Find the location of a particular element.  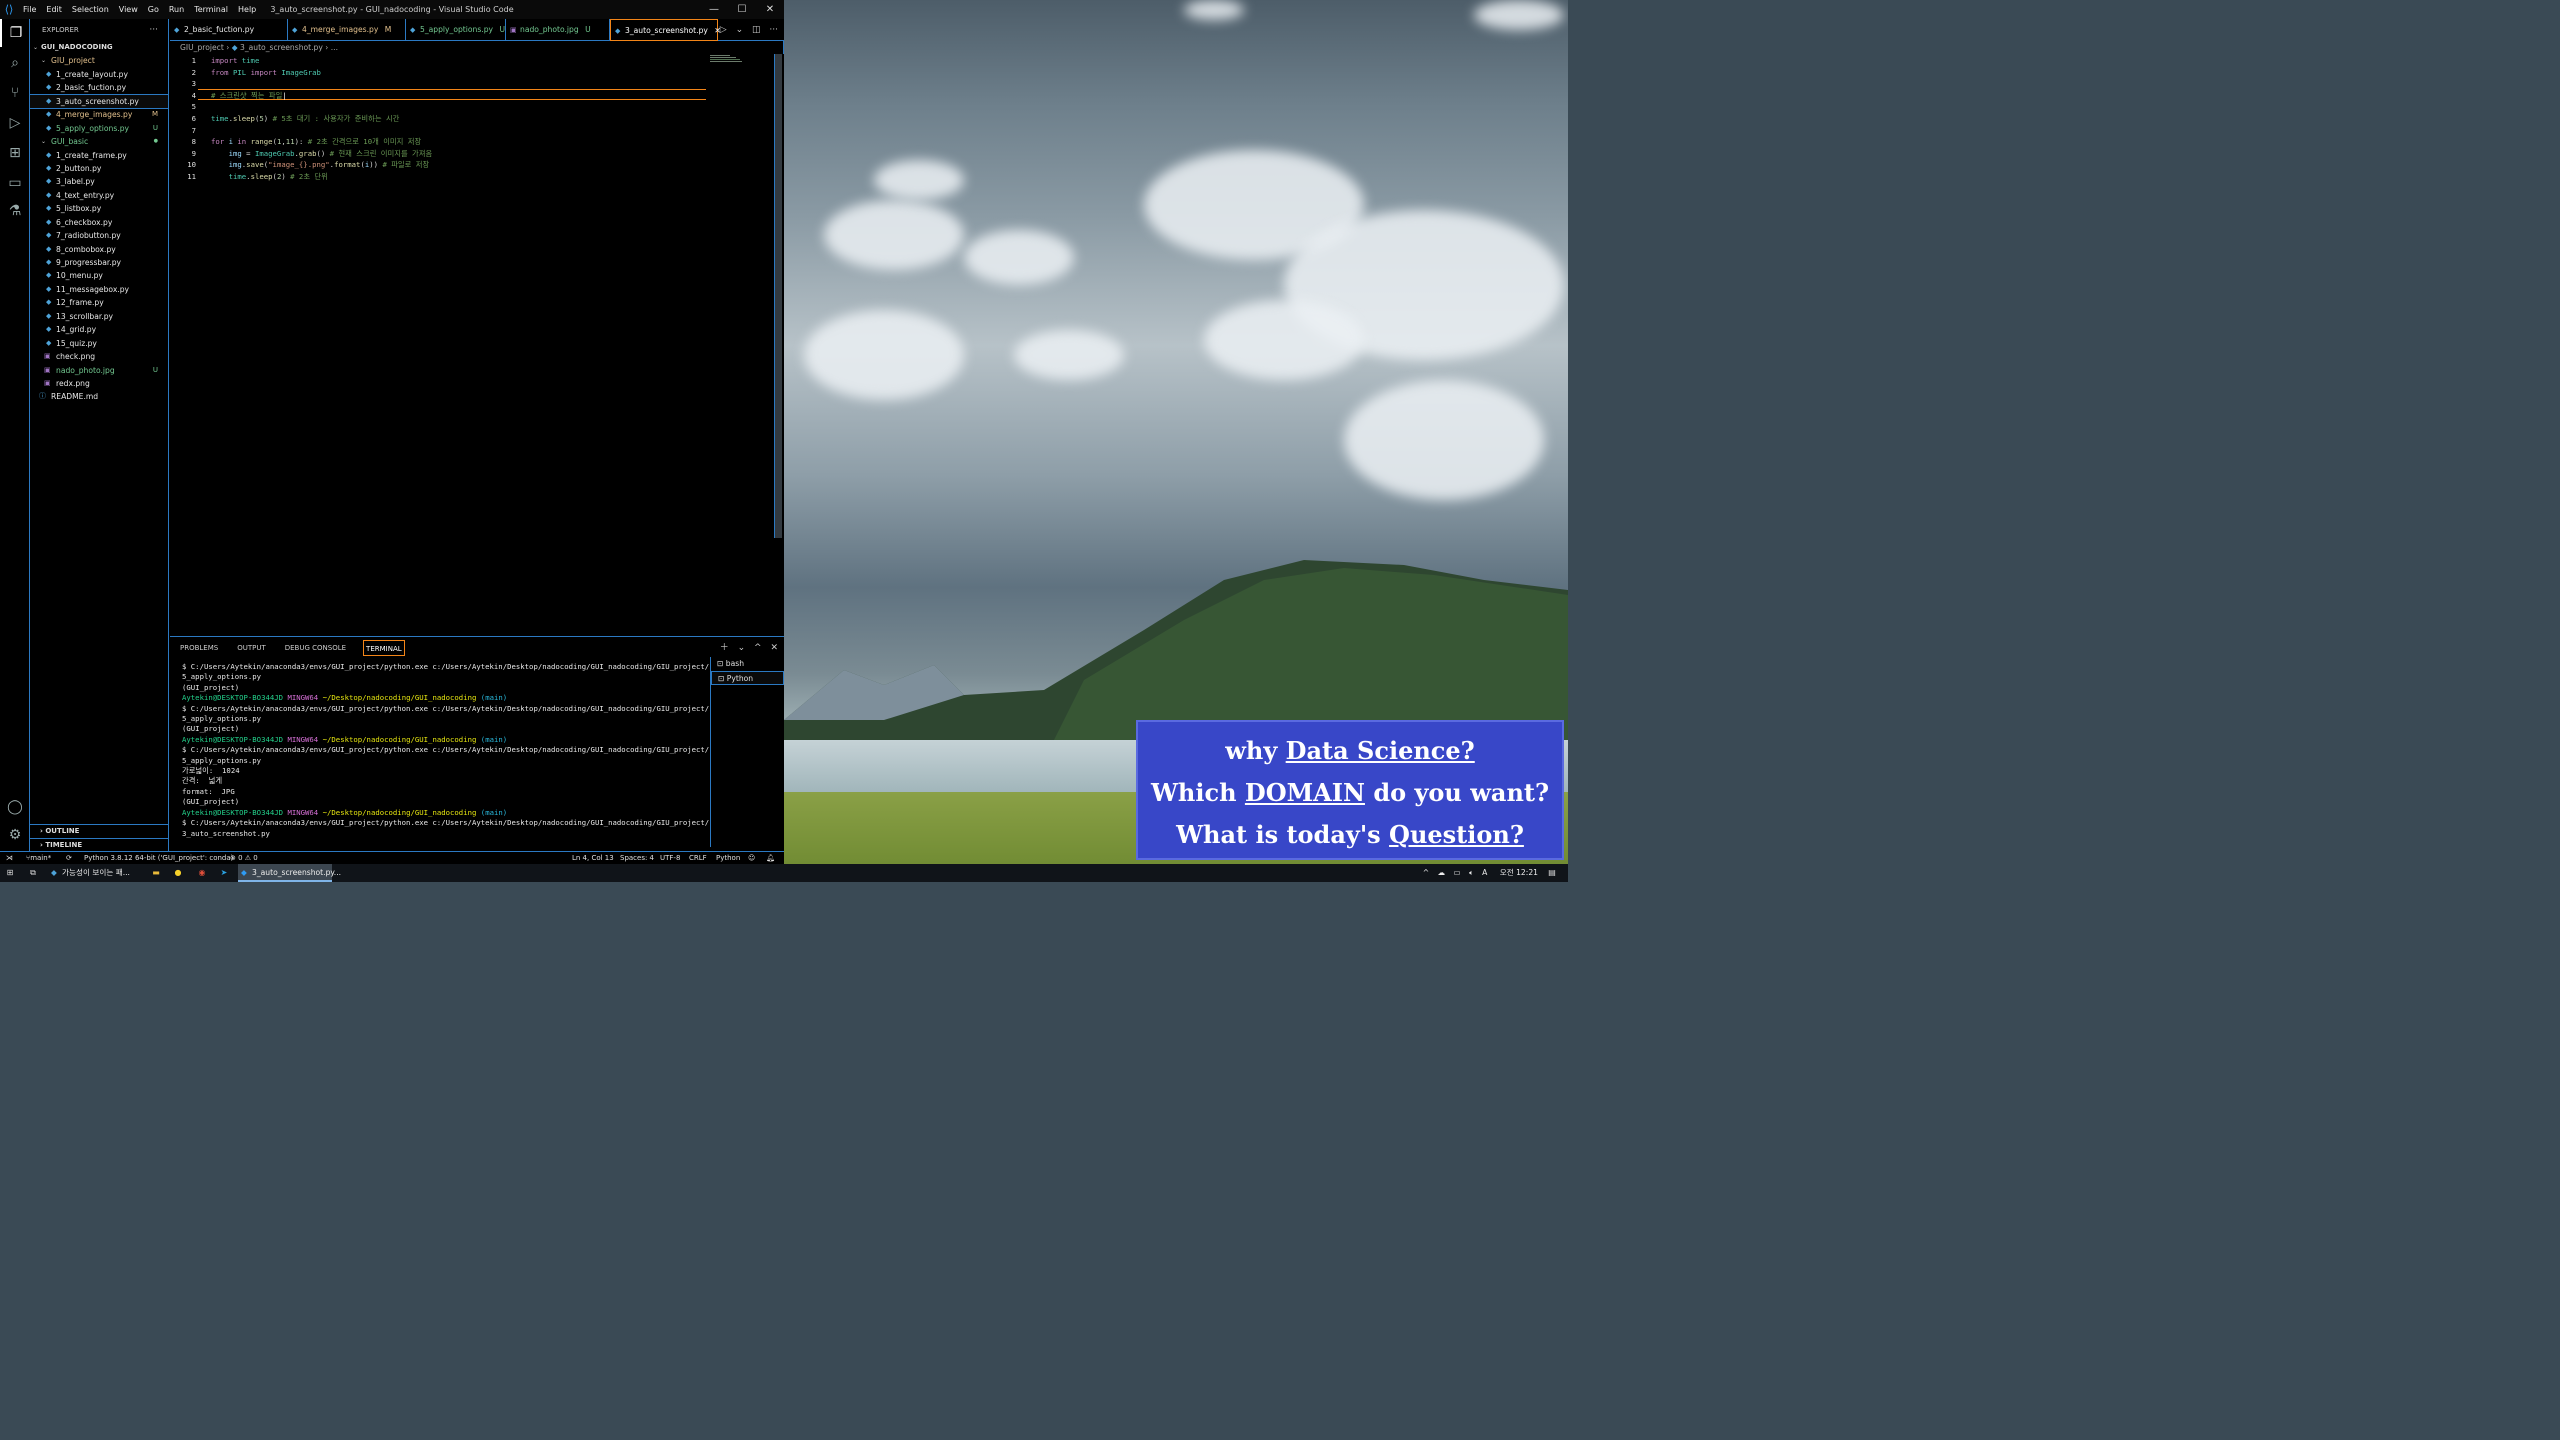

timeline-section: › TIMELINE is located at coordinates (99, 844).